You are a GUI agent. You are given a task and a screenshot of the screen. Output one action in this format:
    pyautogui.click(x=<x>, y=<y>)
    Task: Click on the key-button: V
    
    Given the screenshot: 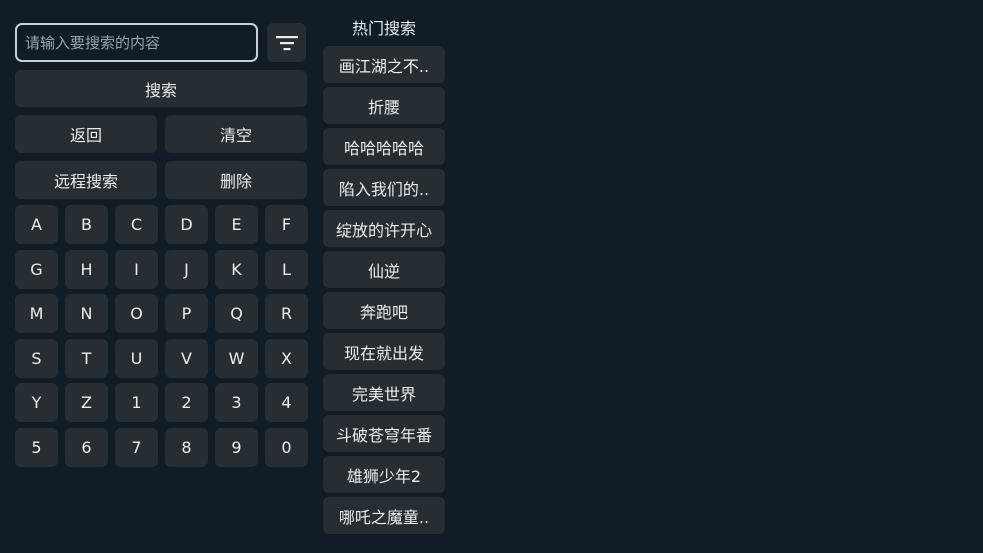 What is the action you would take?
    pyautogui.click(x=186, y=358)
    